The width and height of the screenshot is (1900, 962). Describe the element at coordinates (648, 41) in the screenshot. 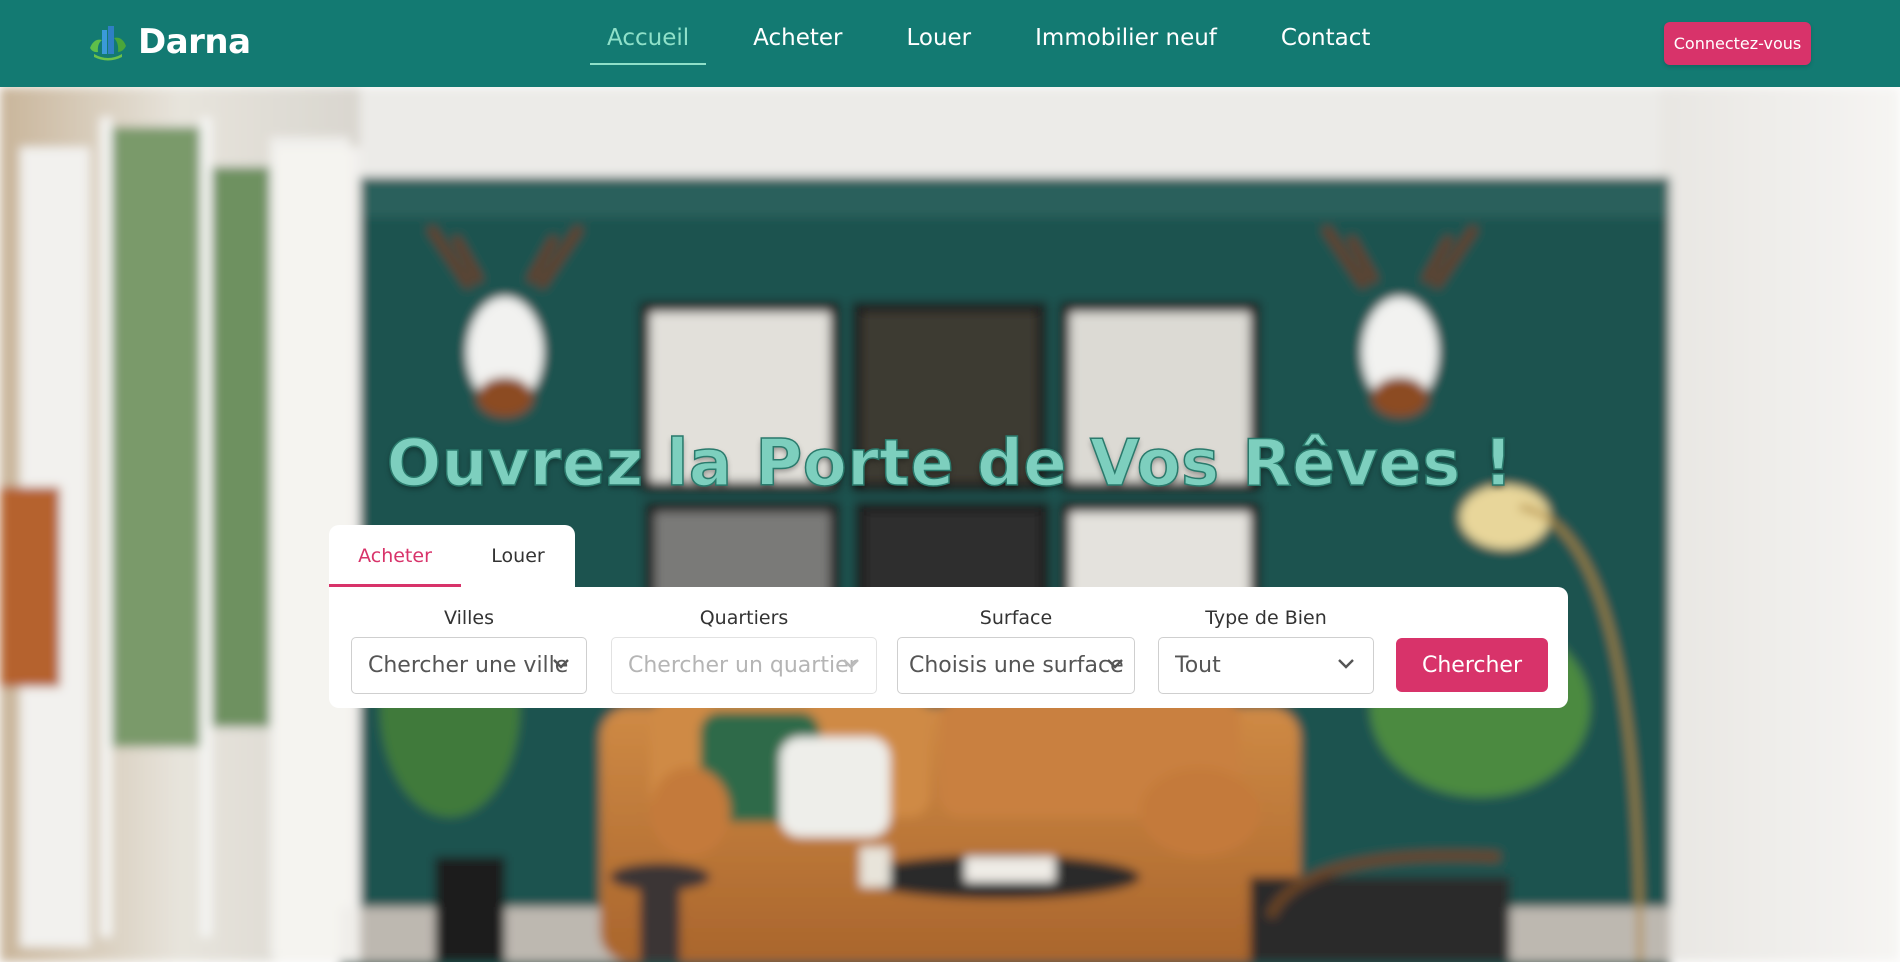

I see `nav-link-accueil: Accueil` at that location.